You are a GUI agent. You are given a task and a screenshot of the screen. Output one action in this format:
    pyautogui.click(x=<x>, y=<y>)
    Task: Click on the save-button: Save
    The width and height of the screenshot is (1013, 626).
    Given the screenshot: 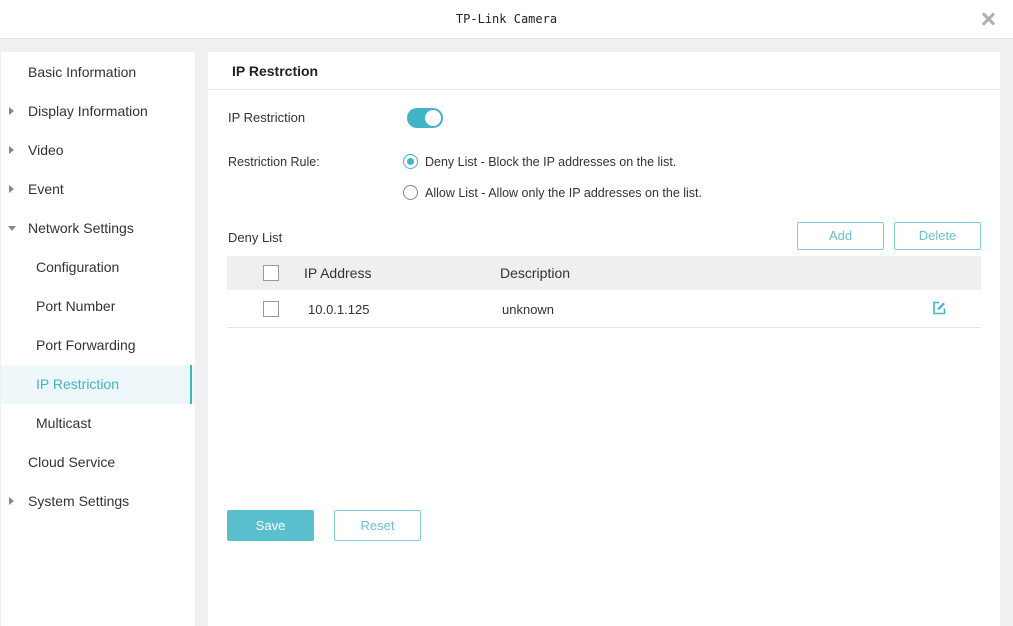 What is the action you would take?
    pyautogui.click(x=270, y=525)
    